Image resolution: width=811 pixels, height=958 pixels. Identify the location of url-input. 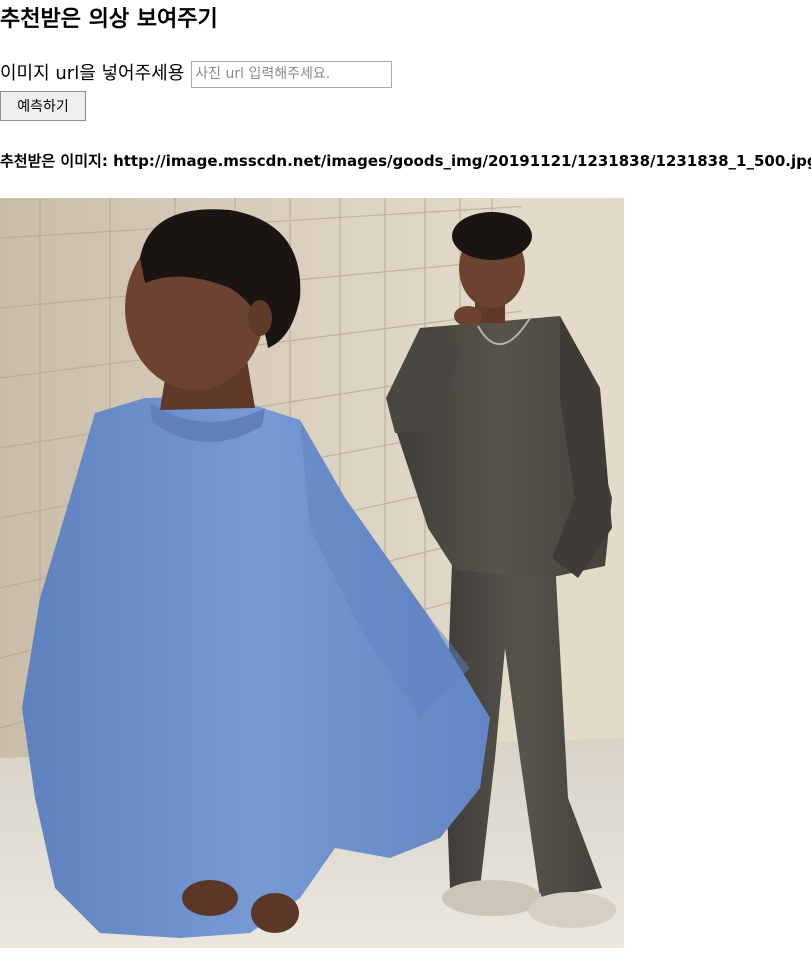
(292, 74).